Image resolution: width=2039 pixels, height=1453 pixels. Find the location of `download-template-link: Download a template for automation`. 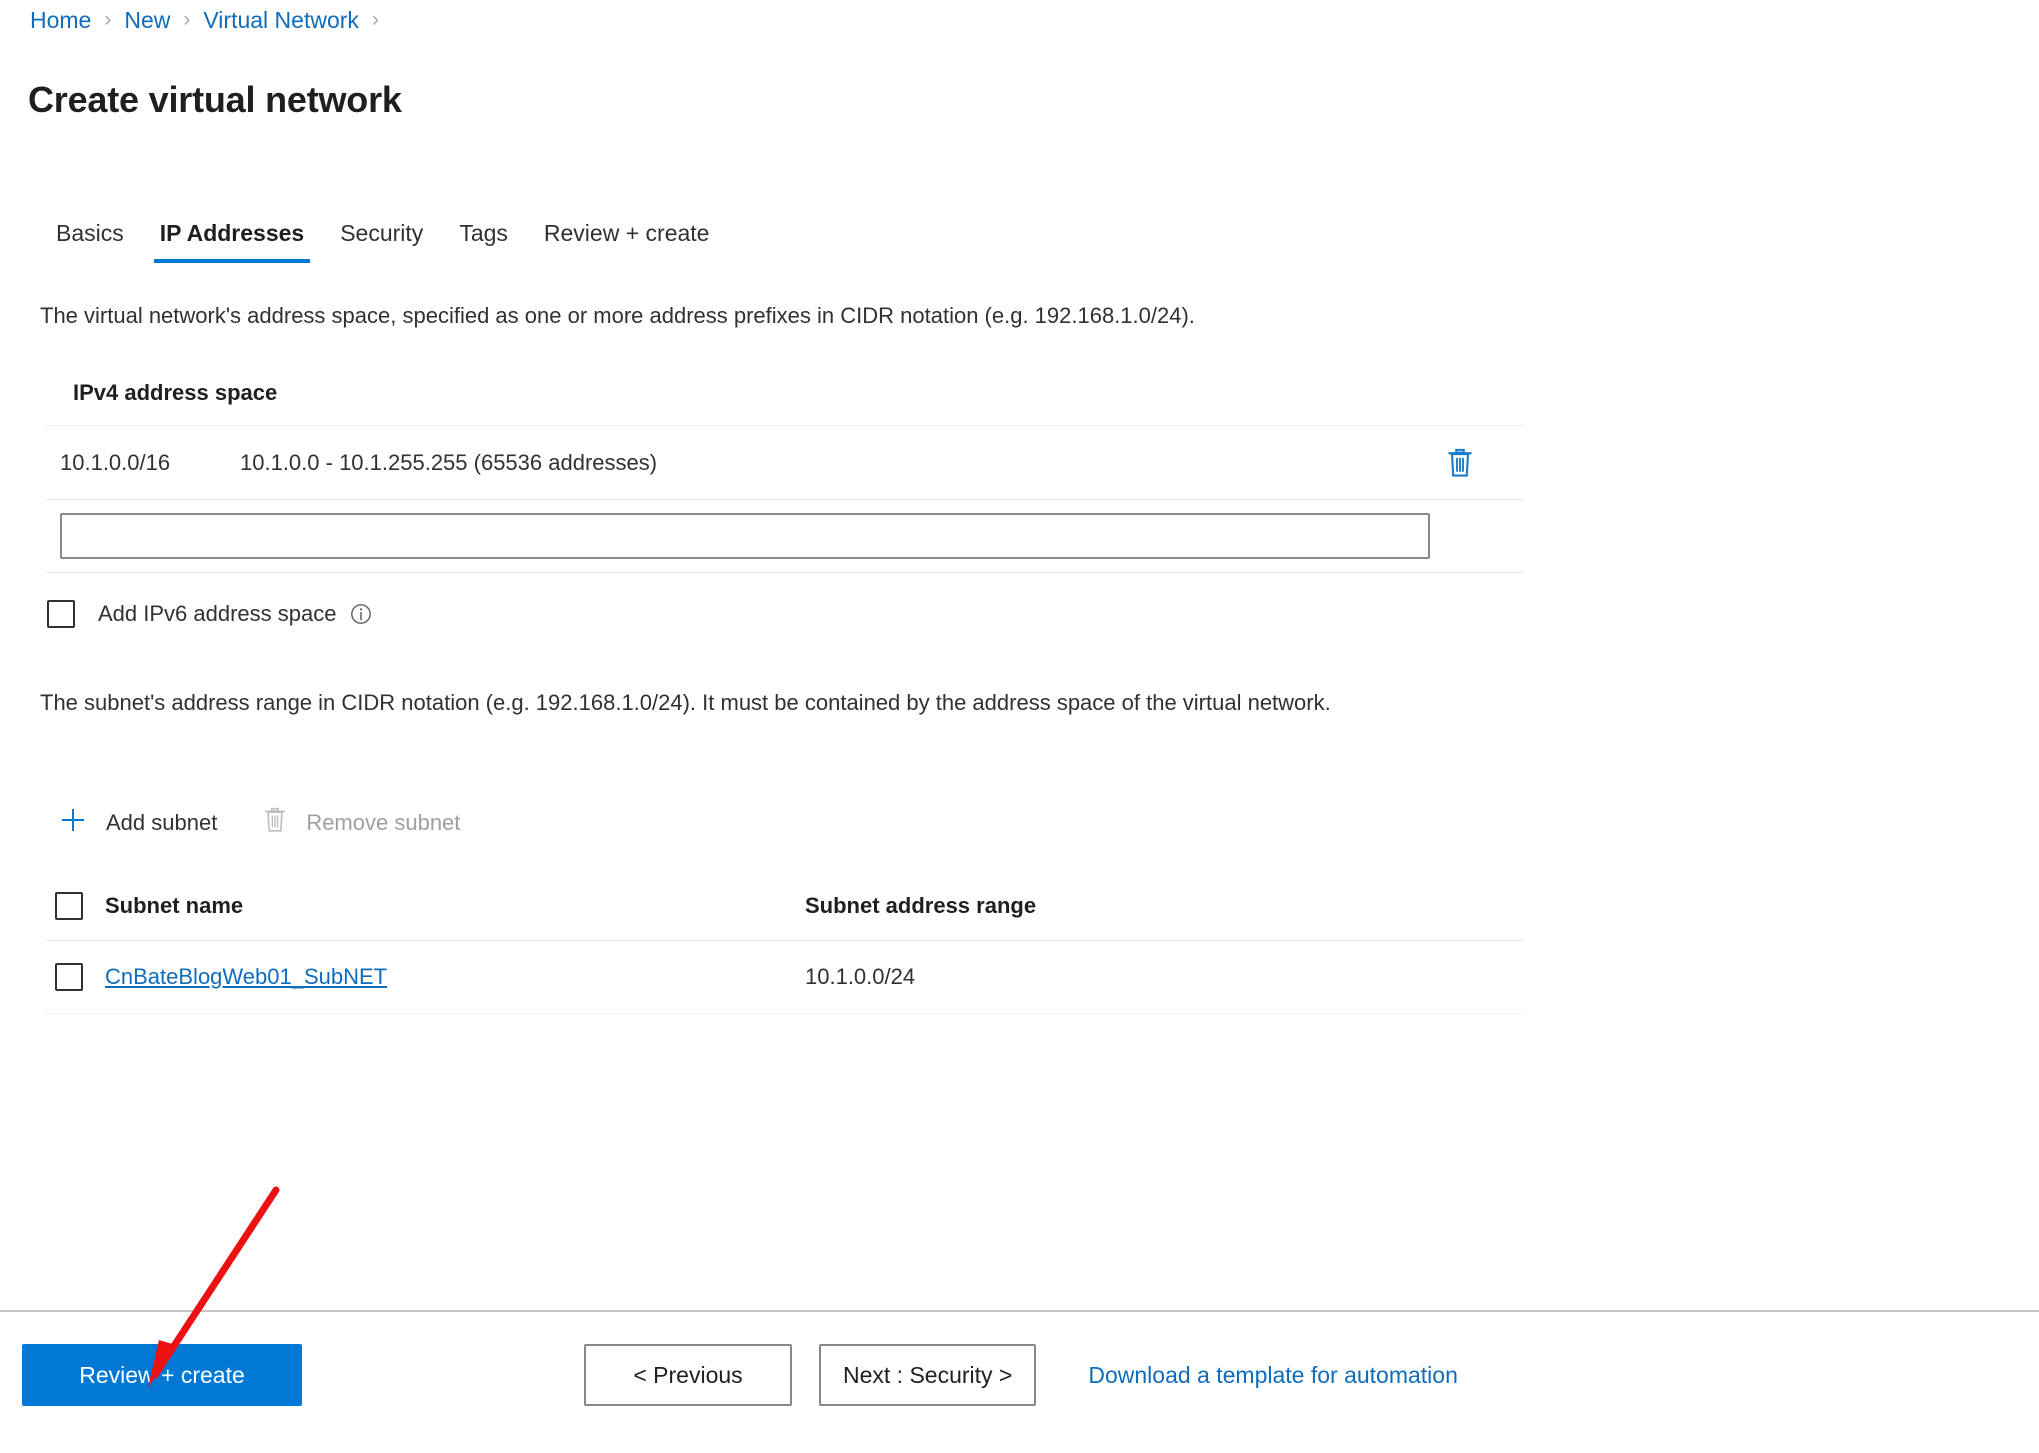

download-template-link: Download a template for automation is located at coordinates (1273, 1375).